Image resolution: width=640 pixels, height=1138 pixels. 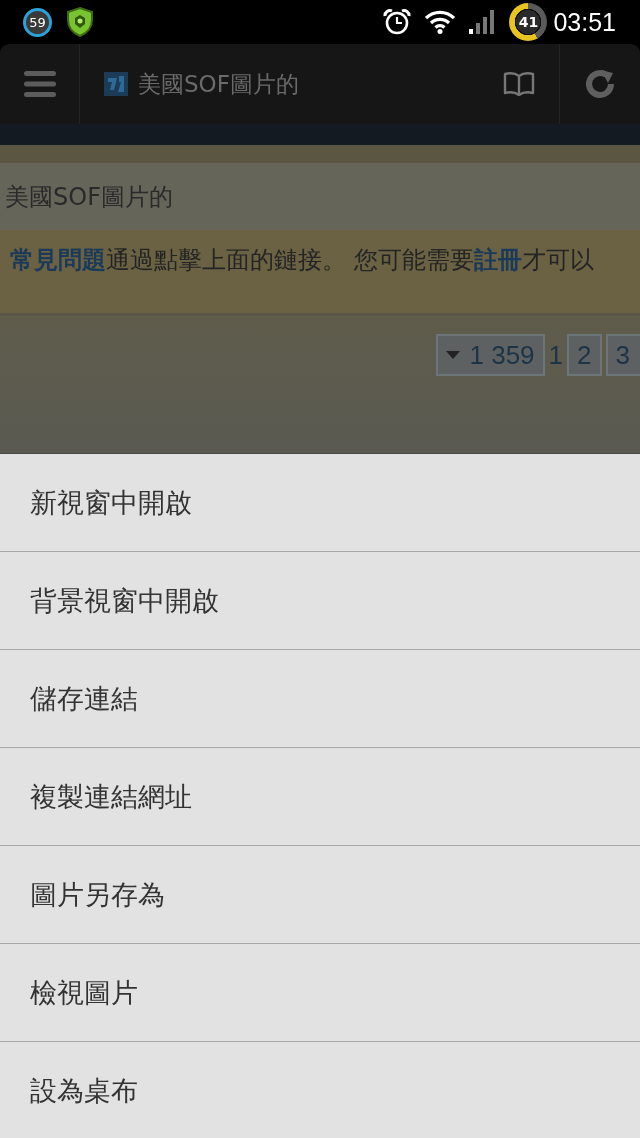 I want to click on refresh-icon, so click(x=600, y=84).